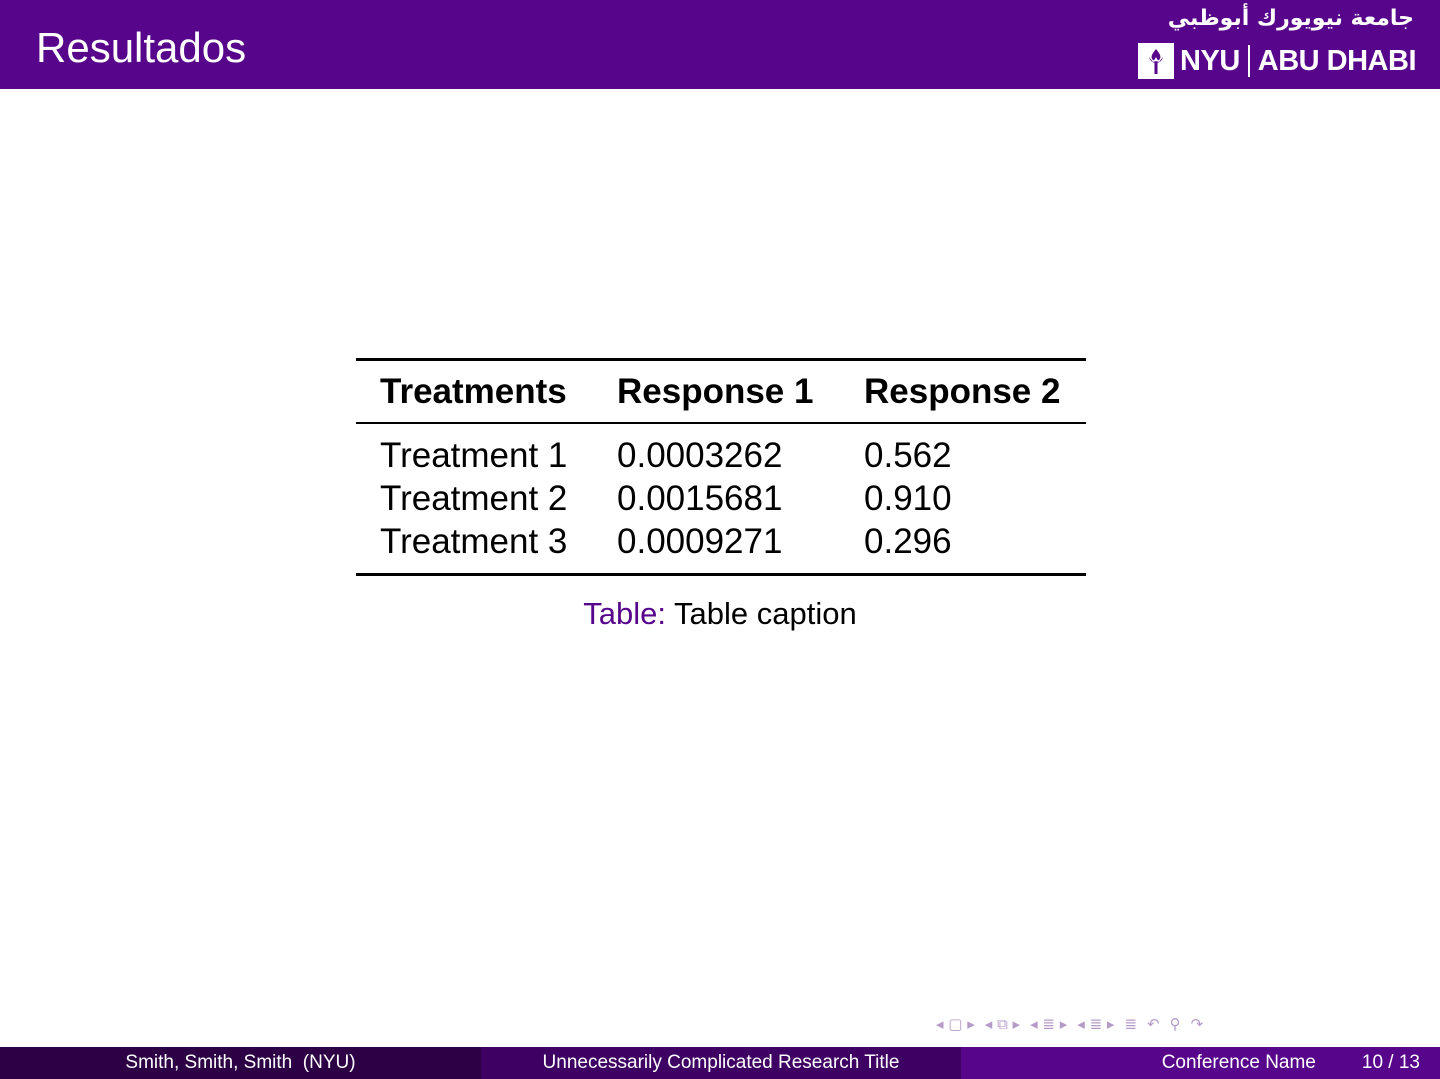  Describe the element at coordinates (1337, 60) in the screenshot. I see `logo-abu-dhabi-text: ABU DHABI` at that location.